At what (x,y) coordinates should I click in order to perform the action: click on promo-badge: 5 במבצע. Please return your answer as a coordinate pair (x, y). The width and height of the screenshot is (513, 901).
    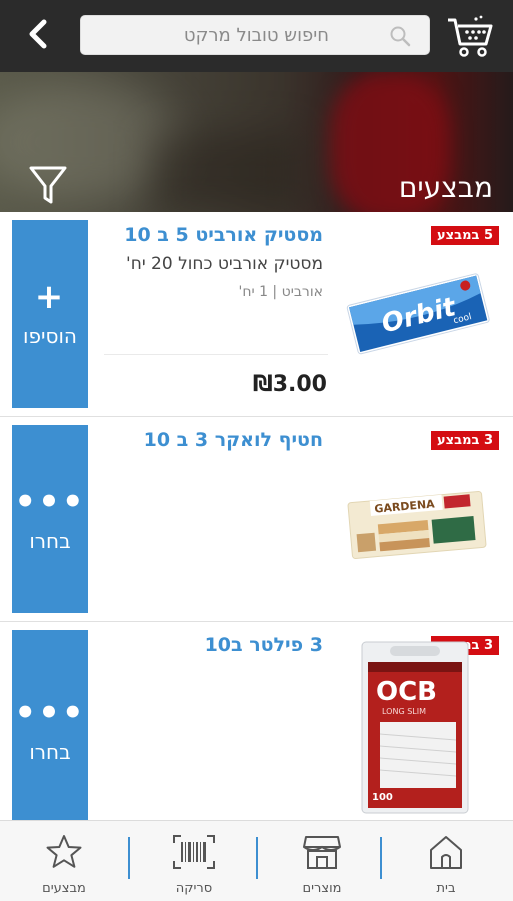
    Looking at the image, I should click on (465, 235).